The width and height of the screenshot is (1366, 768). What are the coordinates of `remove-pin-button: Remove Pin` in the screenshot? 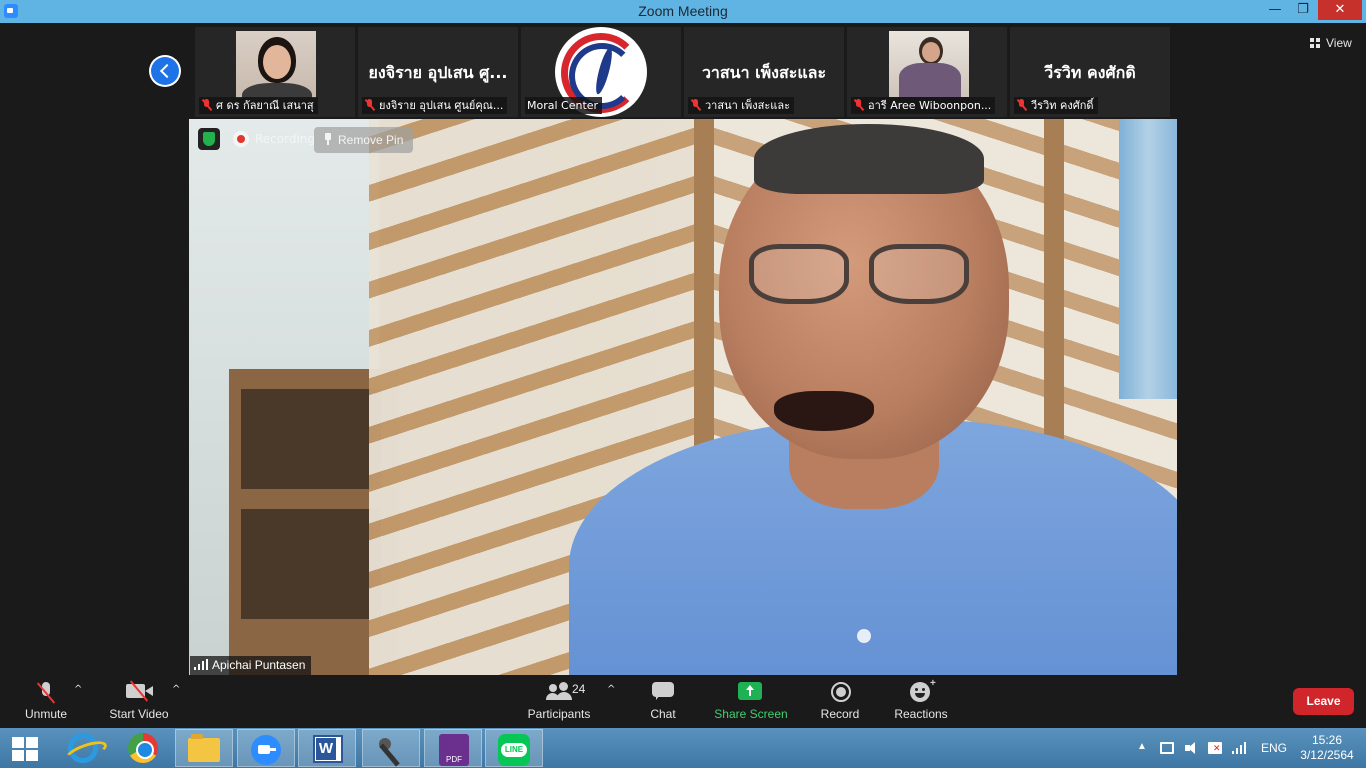 It's located at (364, 140).